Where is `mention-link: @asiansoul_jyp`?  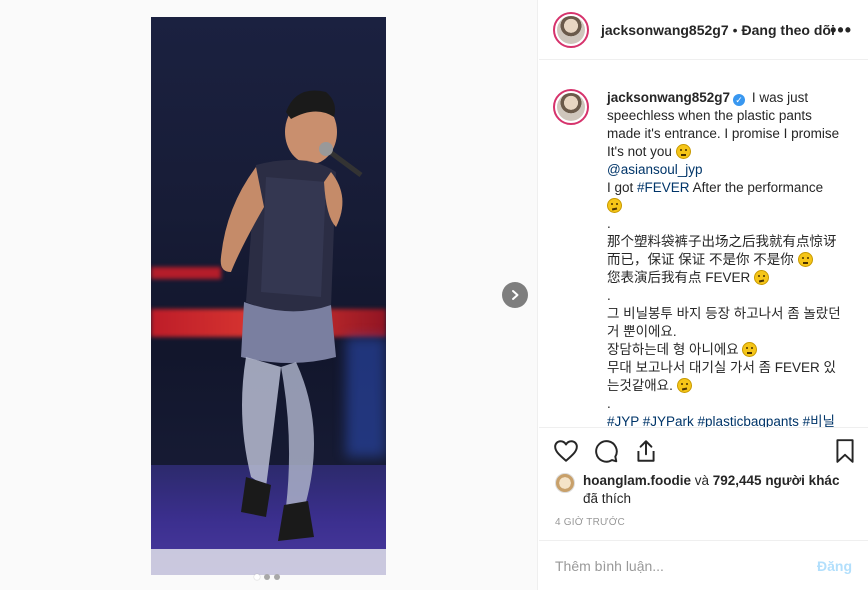
mention-link: @asiansoul_jyp is located at coordinates (655, 169).